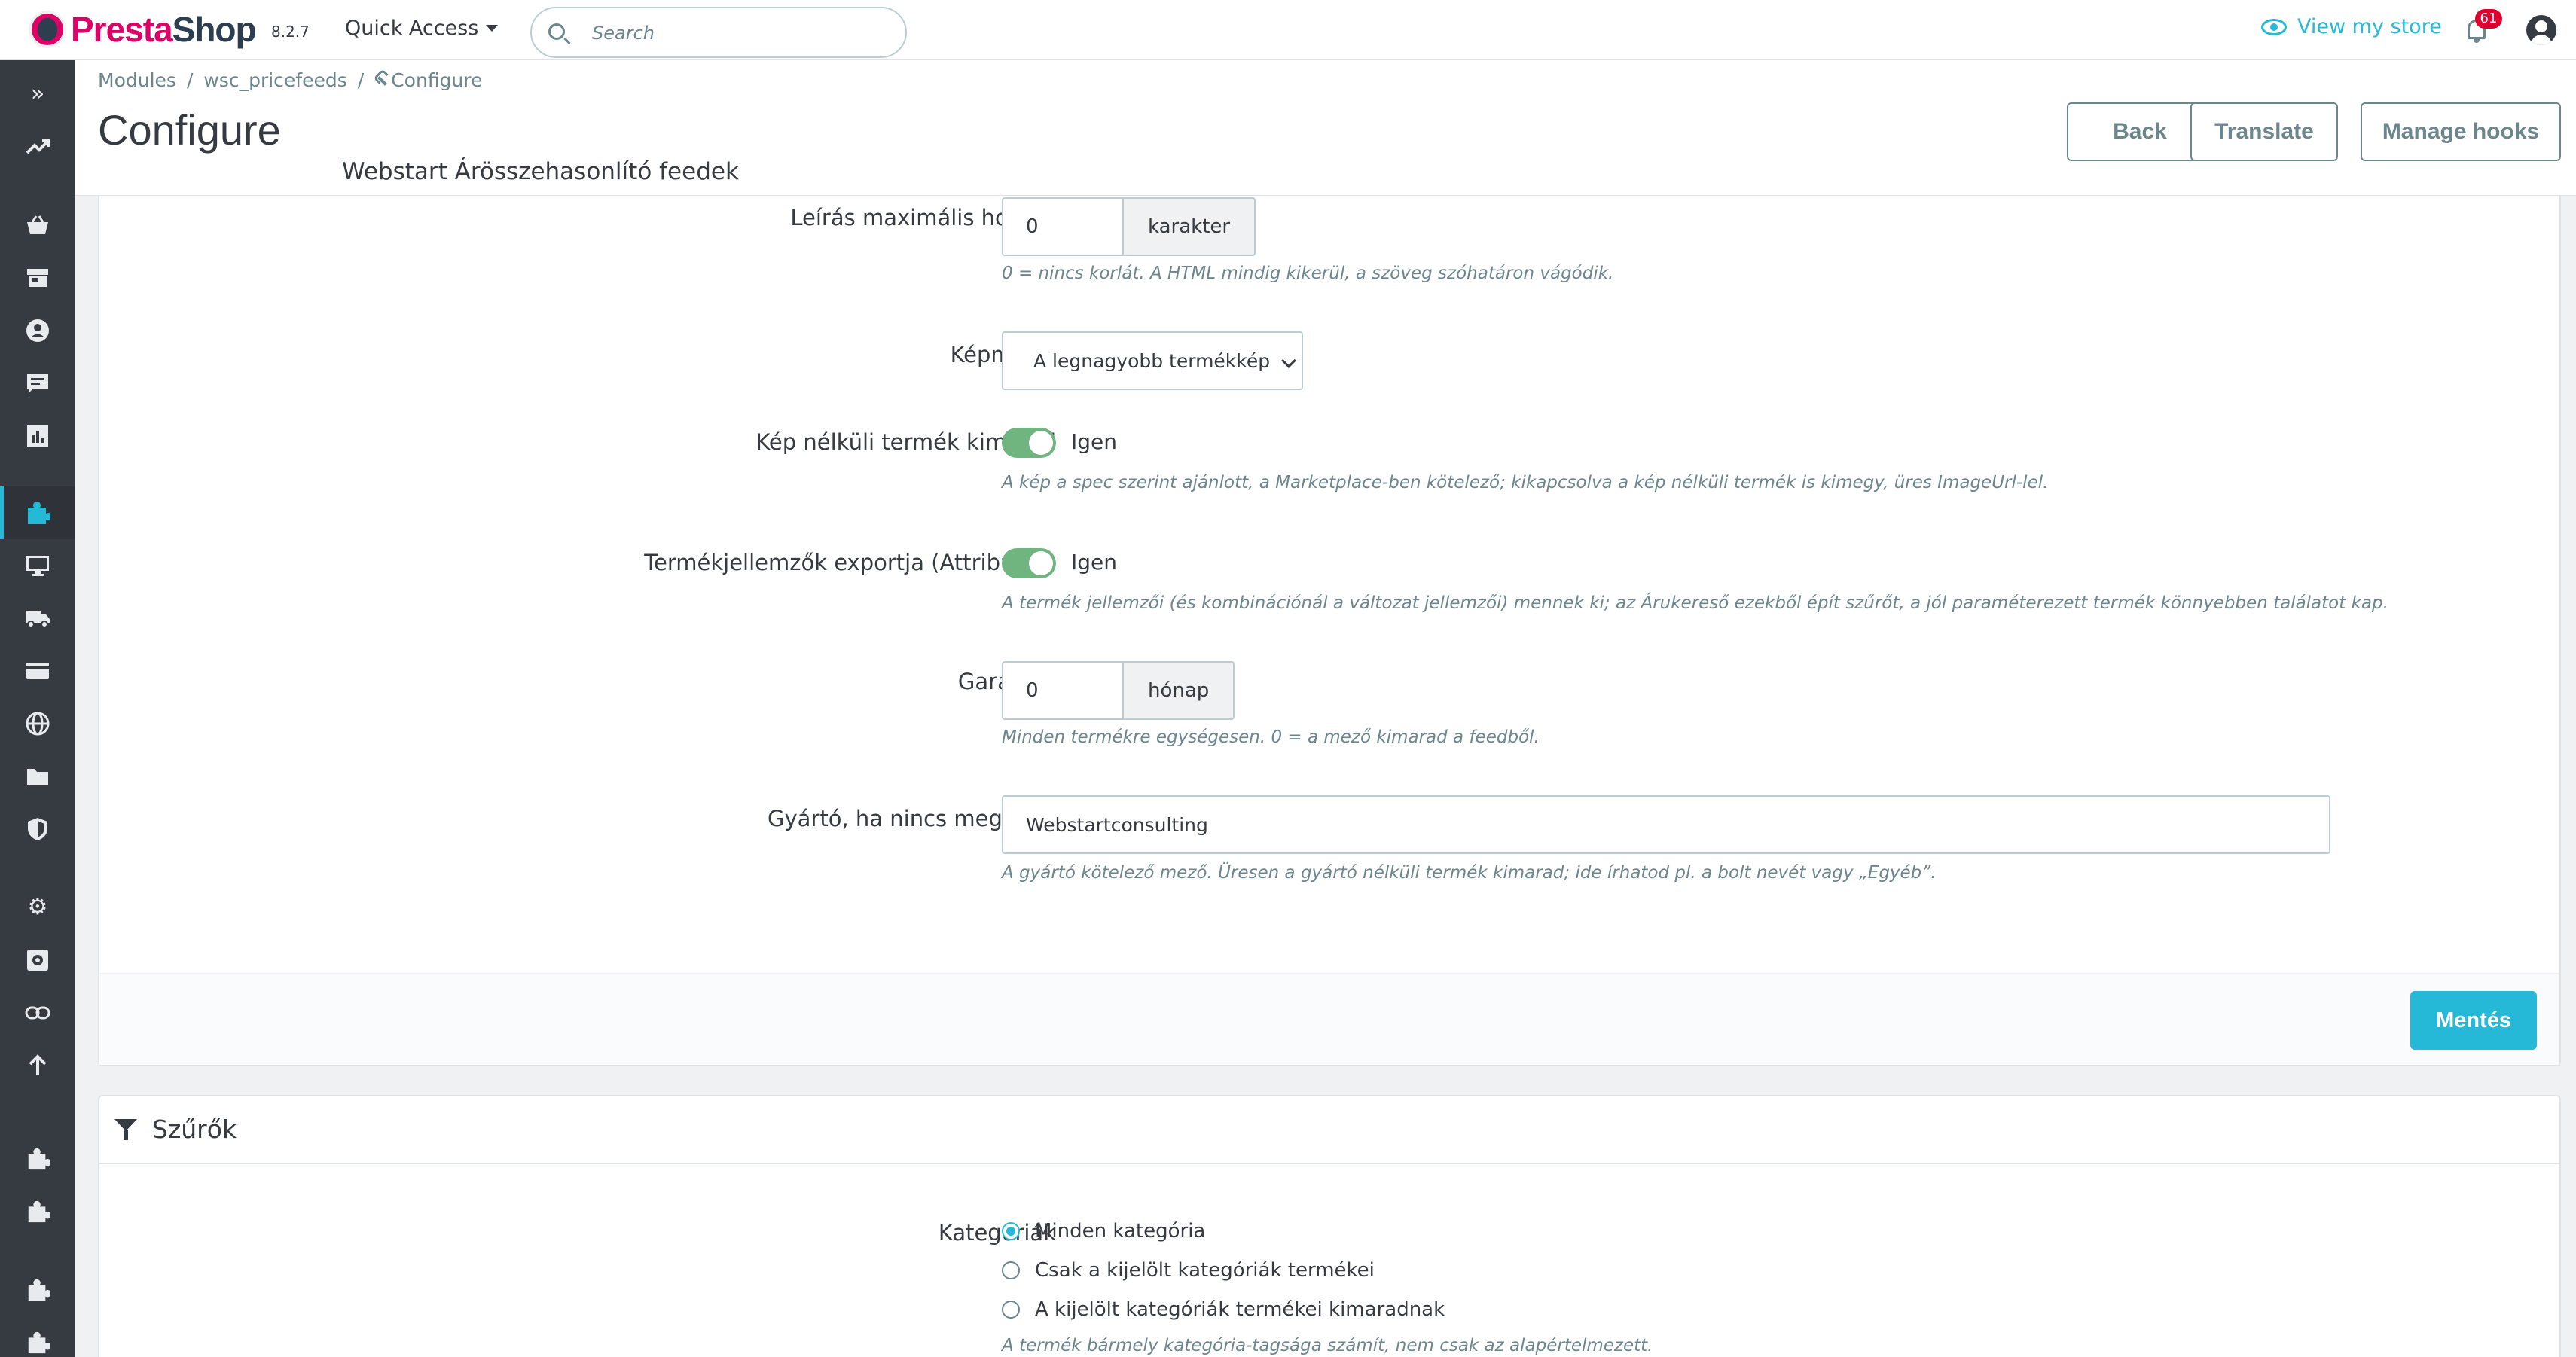 The height and width of the screenshot is (1357, 2576). Describe the element at coordinates (905, 442) in the screenshot. I see `no-image-label: Kép nélküli termék kimarad` at that location.